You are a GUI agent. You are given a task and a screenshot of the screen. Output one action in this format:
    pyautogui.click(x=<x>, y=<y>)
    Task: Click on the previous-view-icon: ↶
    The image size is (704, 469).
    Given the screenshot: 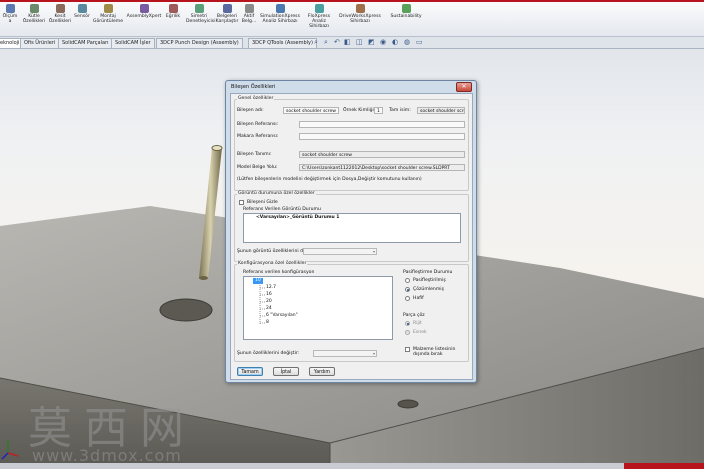 What is the action you would take?
    pyautogui.click(x=337, y=42)
    